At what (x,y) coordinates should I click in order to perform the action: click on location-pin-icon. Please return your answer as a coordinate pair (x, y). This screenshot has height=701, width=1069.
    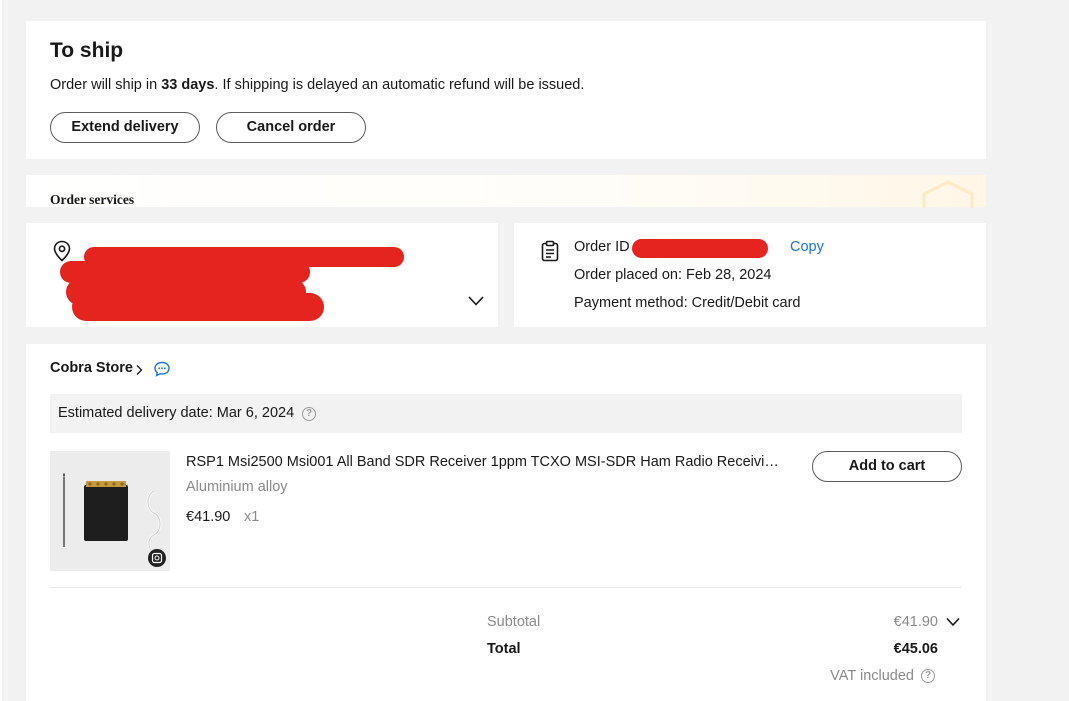
    Looking at the image, I should click on (62, 251).